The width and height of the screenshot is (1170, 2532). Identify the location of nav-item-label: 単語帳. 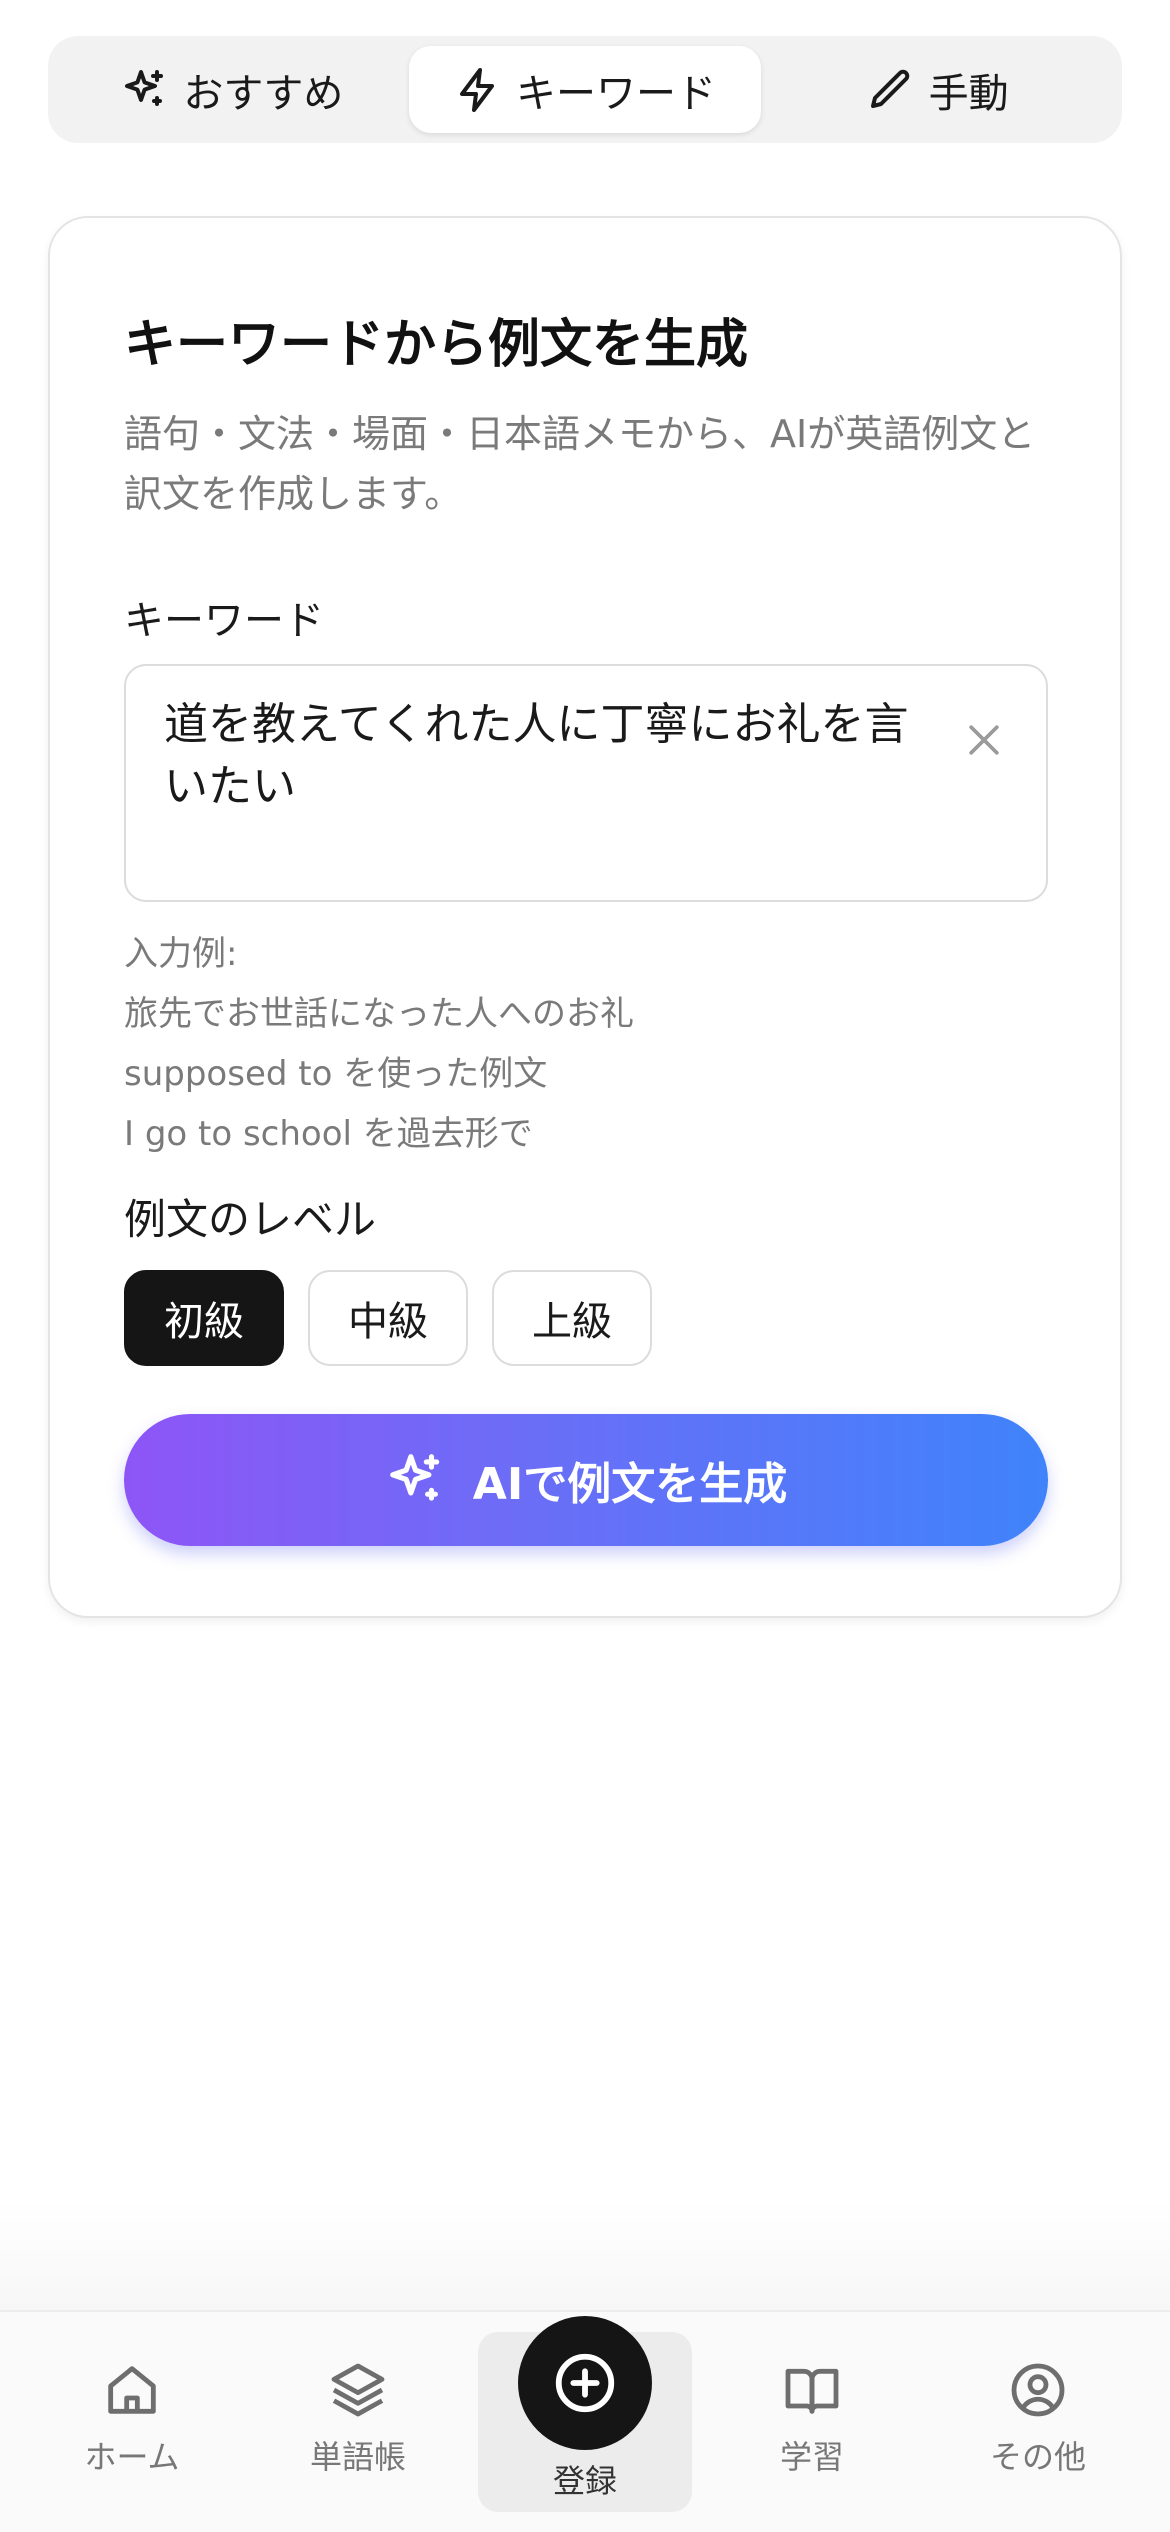
(357, 2457).